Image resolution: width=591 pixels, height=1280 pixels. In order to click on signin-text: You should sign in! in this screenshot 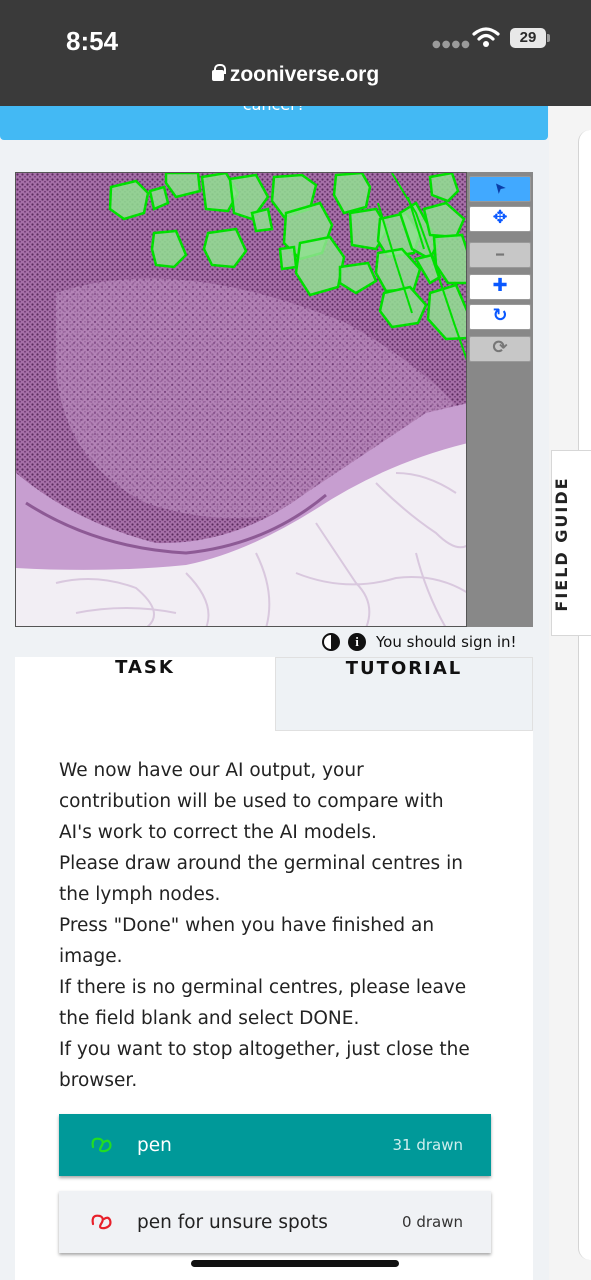, I will do `click(446, 642)`.